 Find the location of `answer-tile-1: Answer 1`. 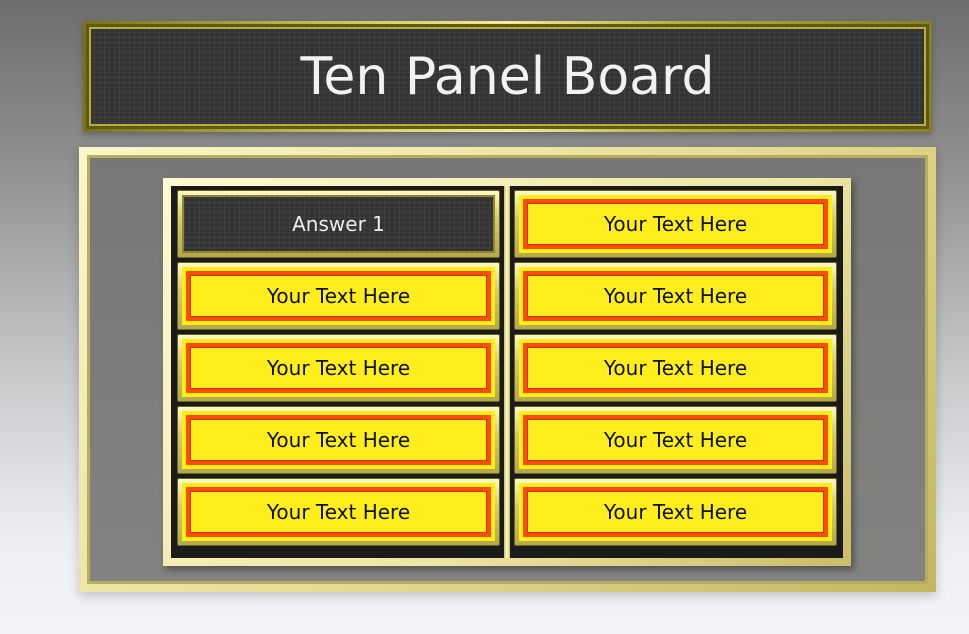

answer-tile-1: Answer 1 is located at coordinates (338, 224).